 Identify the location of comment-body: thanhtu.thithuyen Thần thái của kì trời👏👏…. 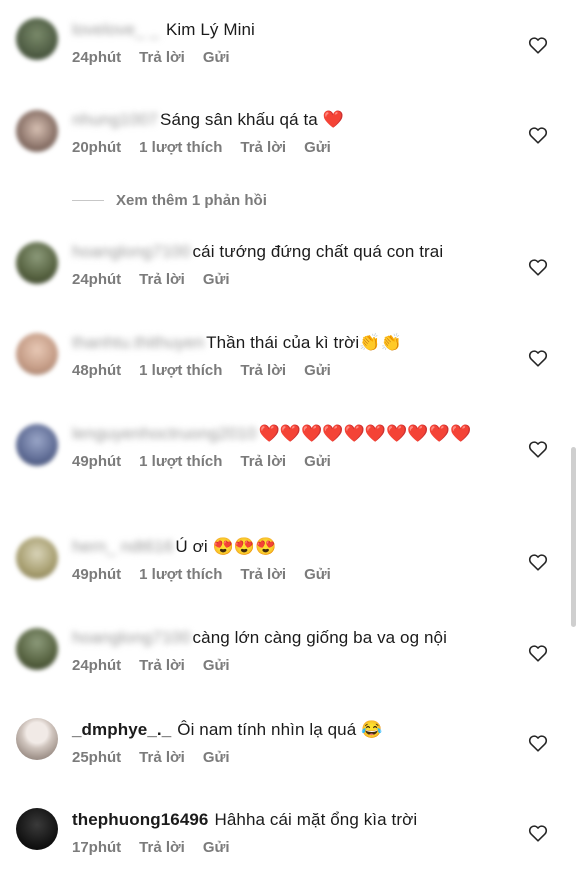
(296, 354).